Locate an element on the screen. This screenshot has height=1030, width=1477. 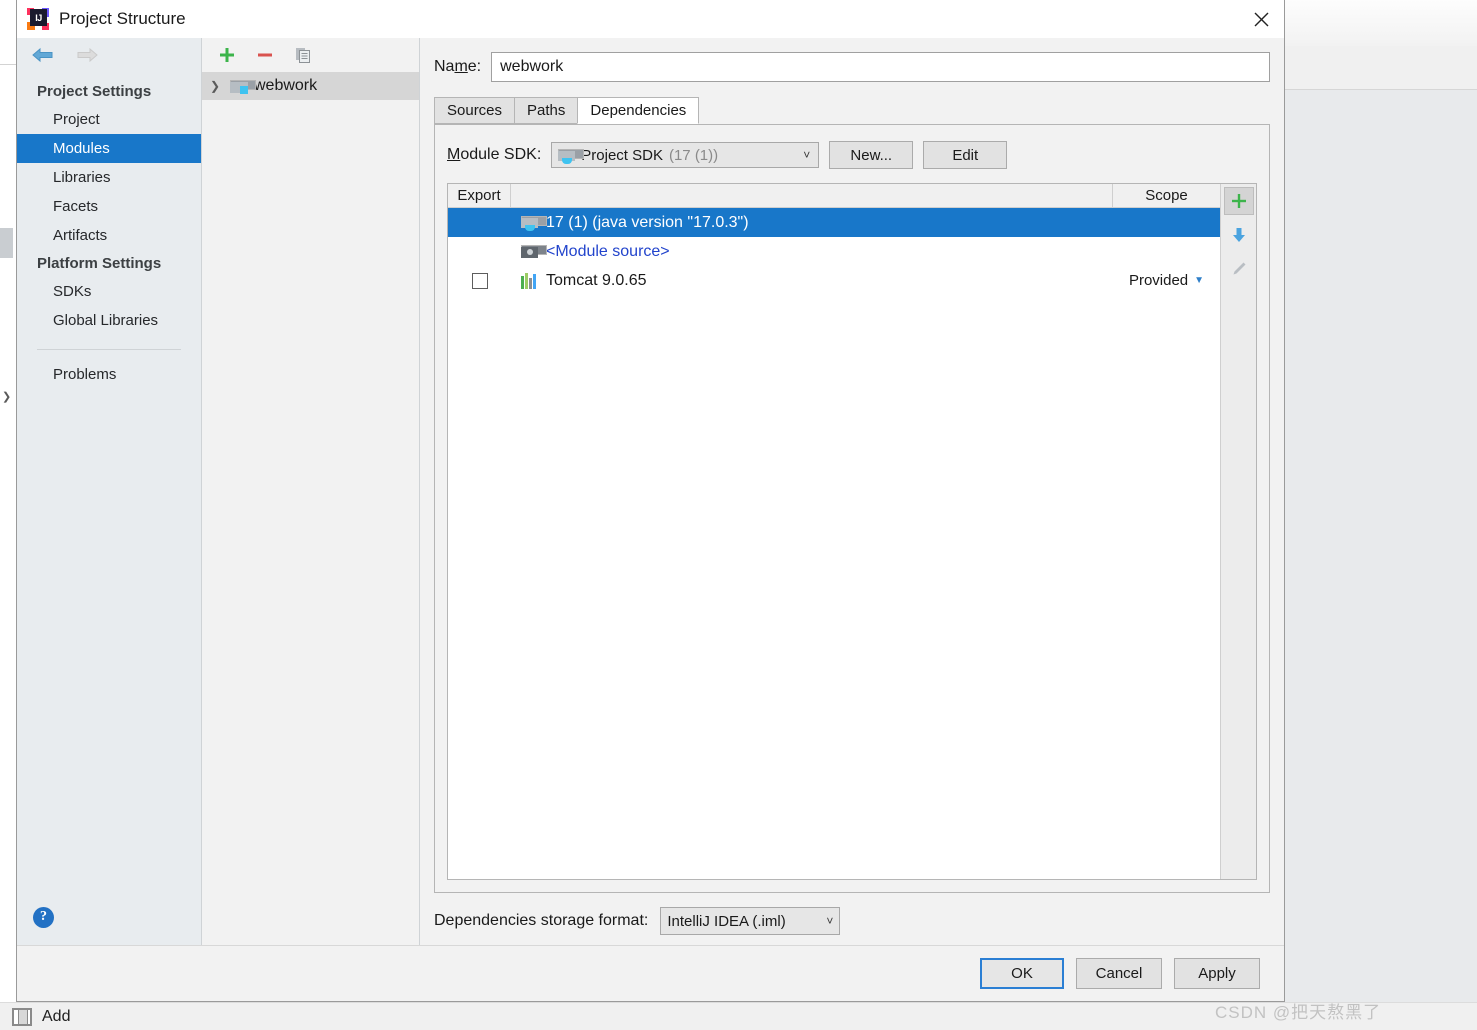
sidebar-item-global-libraries: Global Libraries is located at coordinates (109, 320).